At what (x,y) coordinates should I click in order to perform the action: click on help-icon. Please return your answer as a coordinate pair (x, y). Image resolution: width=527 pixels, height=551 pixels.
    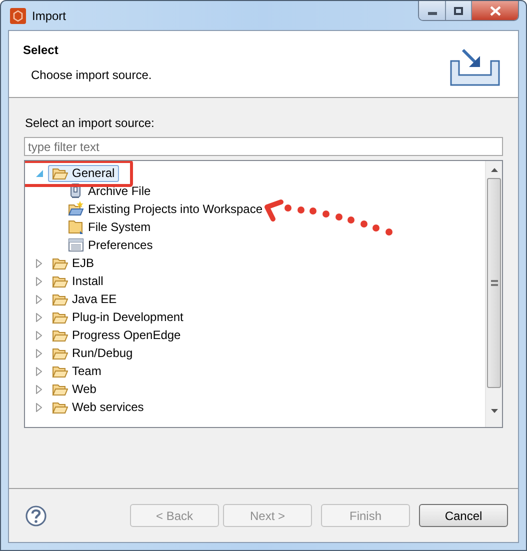
    Looking at the image, I should click on (36, 515).